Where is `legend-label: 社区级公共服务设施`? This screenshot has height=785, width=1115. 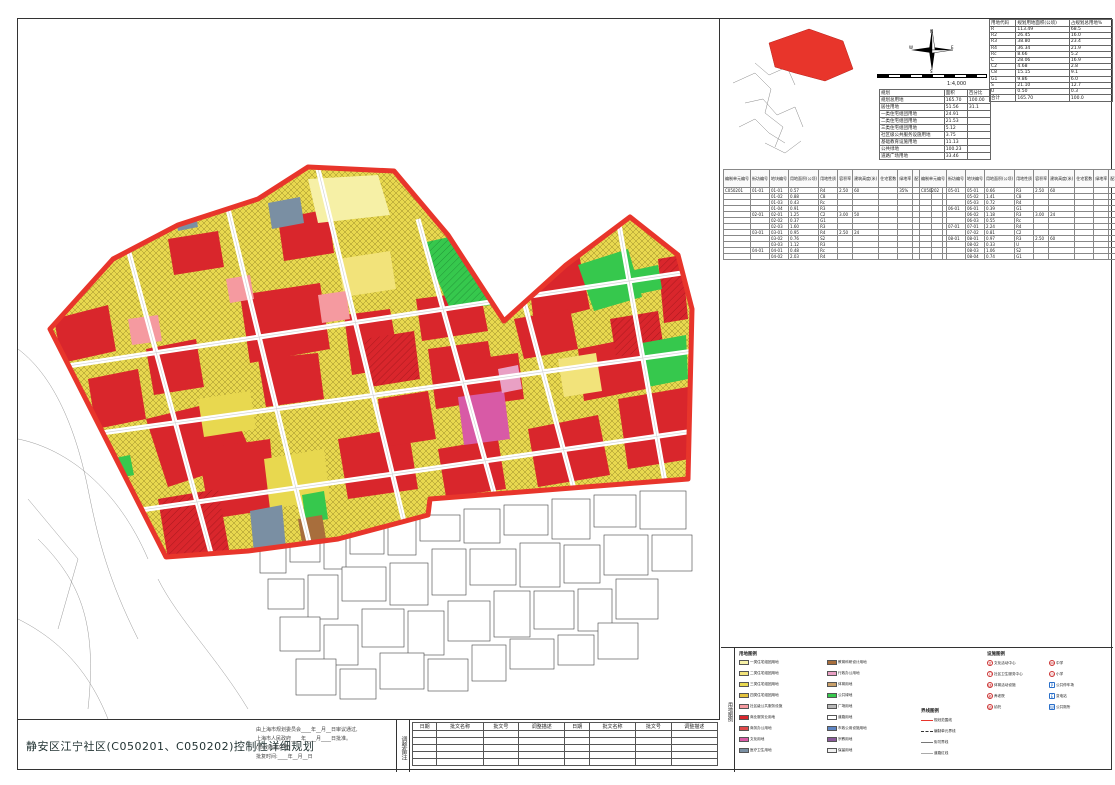
legend-label: 社区级公共服务设施 is located at coordinates (766, 706).